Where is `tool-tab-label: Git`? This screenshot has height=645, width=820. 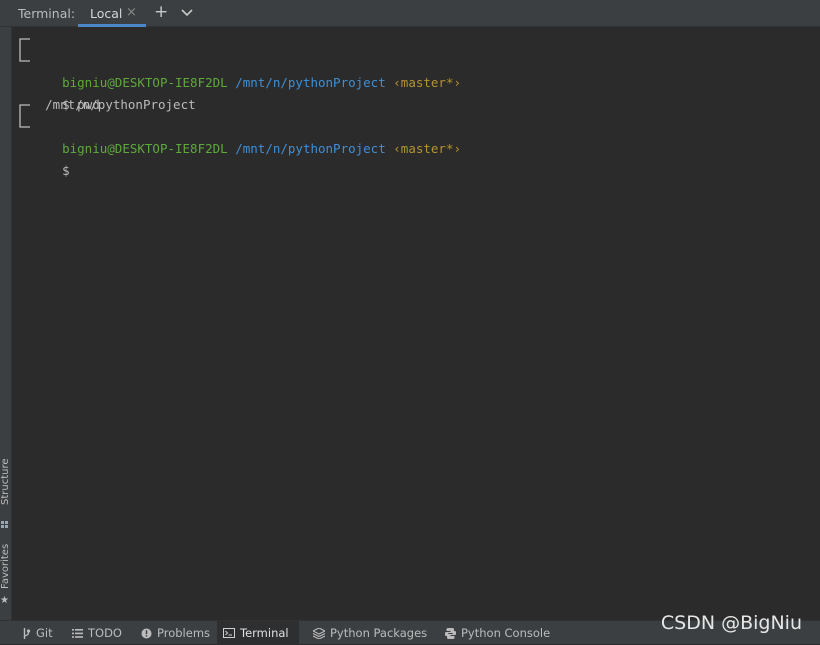
tool-tab-label: Git is located at coordinates (44, 633).